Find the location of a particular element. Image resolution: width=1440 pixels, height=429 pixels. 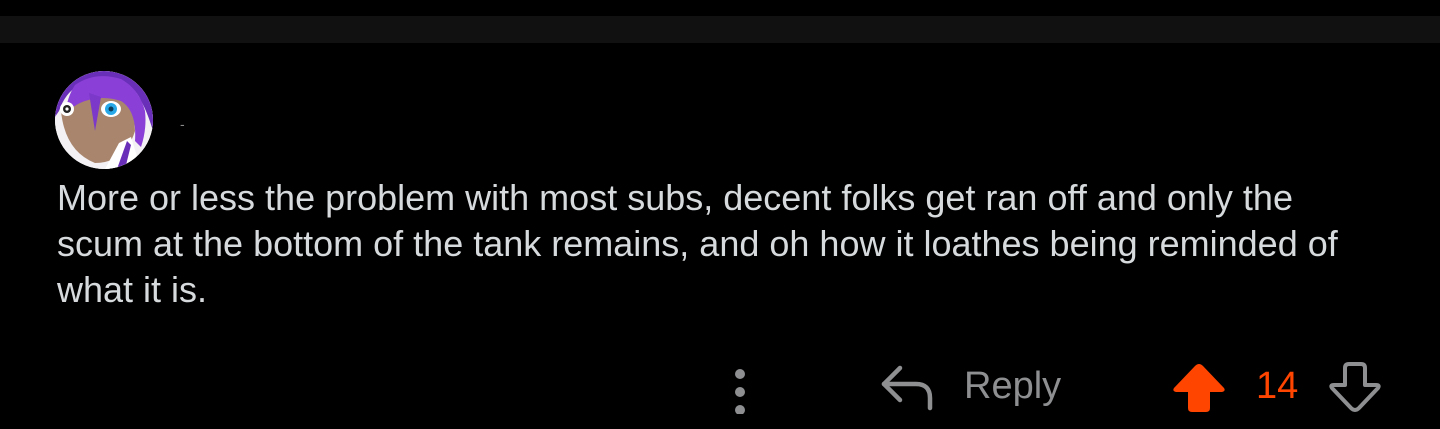

vote-score: 14 is located at coordinates (1277, 386).